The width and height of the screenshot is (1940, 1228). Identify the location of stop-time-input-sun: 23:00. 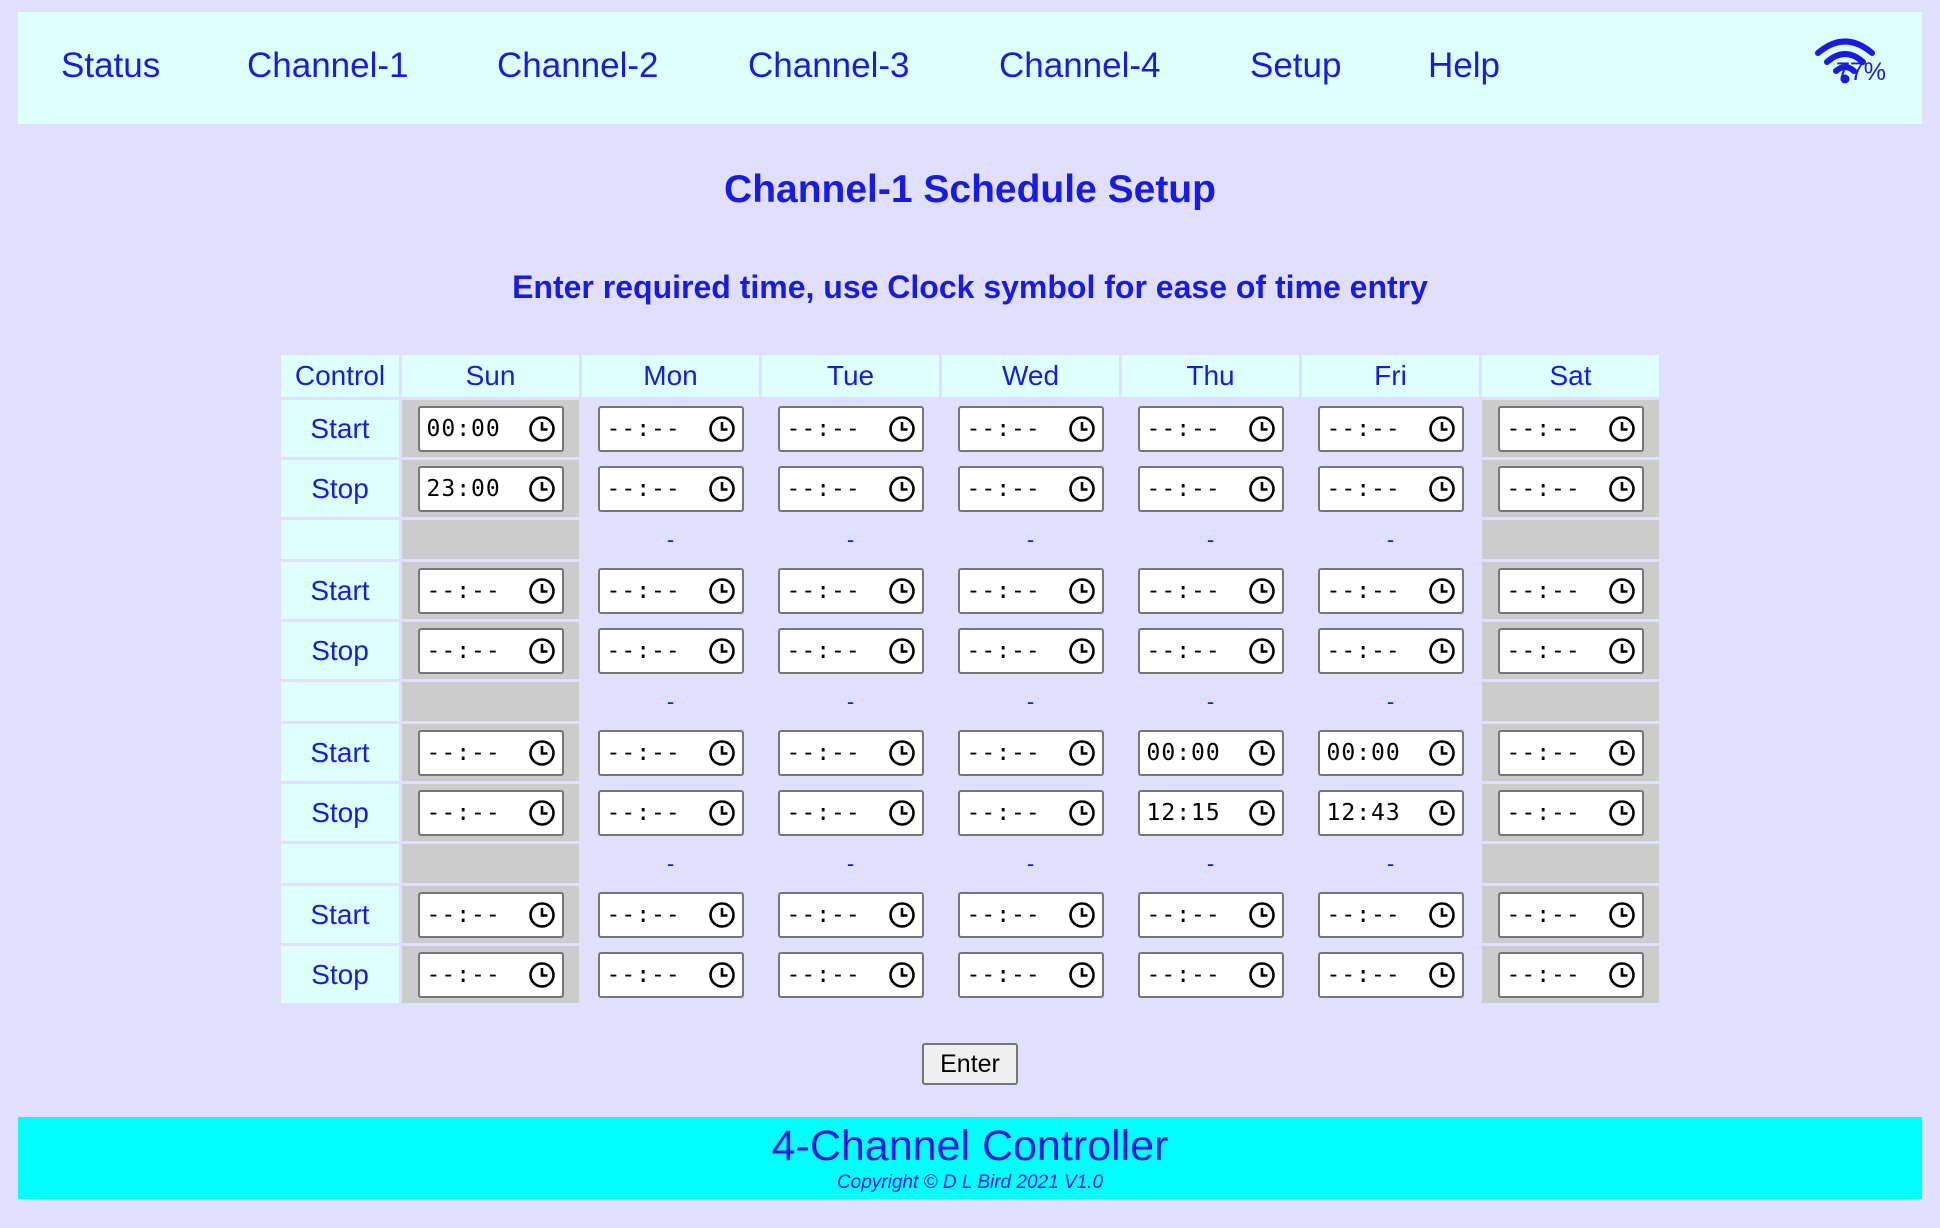
(490, 488).